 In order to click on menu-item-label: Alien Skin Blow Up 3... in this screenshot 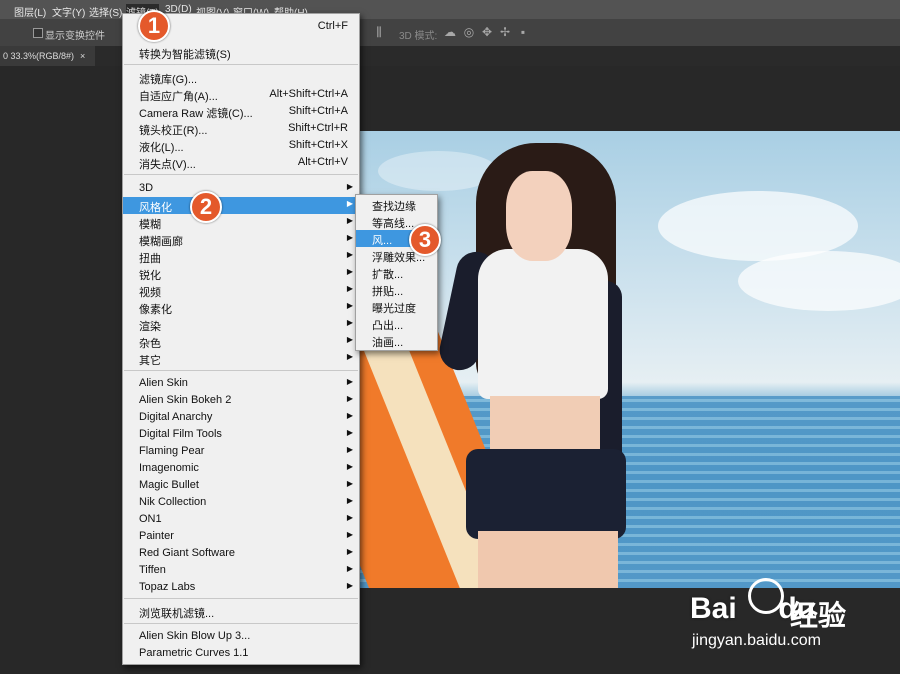, I will do `click(195, 636)`.